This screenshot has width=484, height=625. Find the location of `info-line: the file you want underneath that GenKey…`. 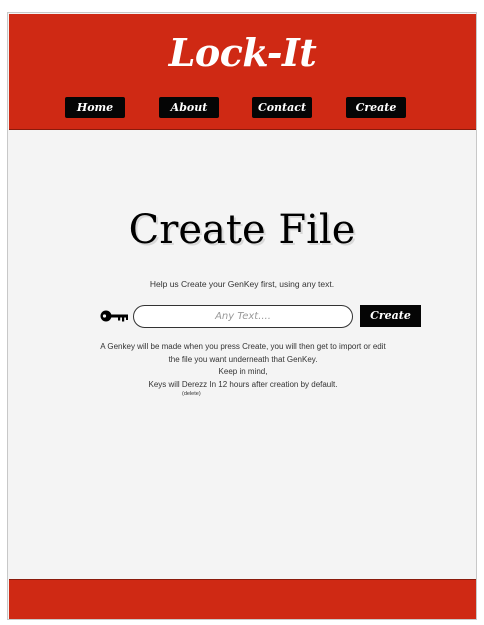

info-line: the file you want underneath that GenKey… is located at coordinates (243, 359).